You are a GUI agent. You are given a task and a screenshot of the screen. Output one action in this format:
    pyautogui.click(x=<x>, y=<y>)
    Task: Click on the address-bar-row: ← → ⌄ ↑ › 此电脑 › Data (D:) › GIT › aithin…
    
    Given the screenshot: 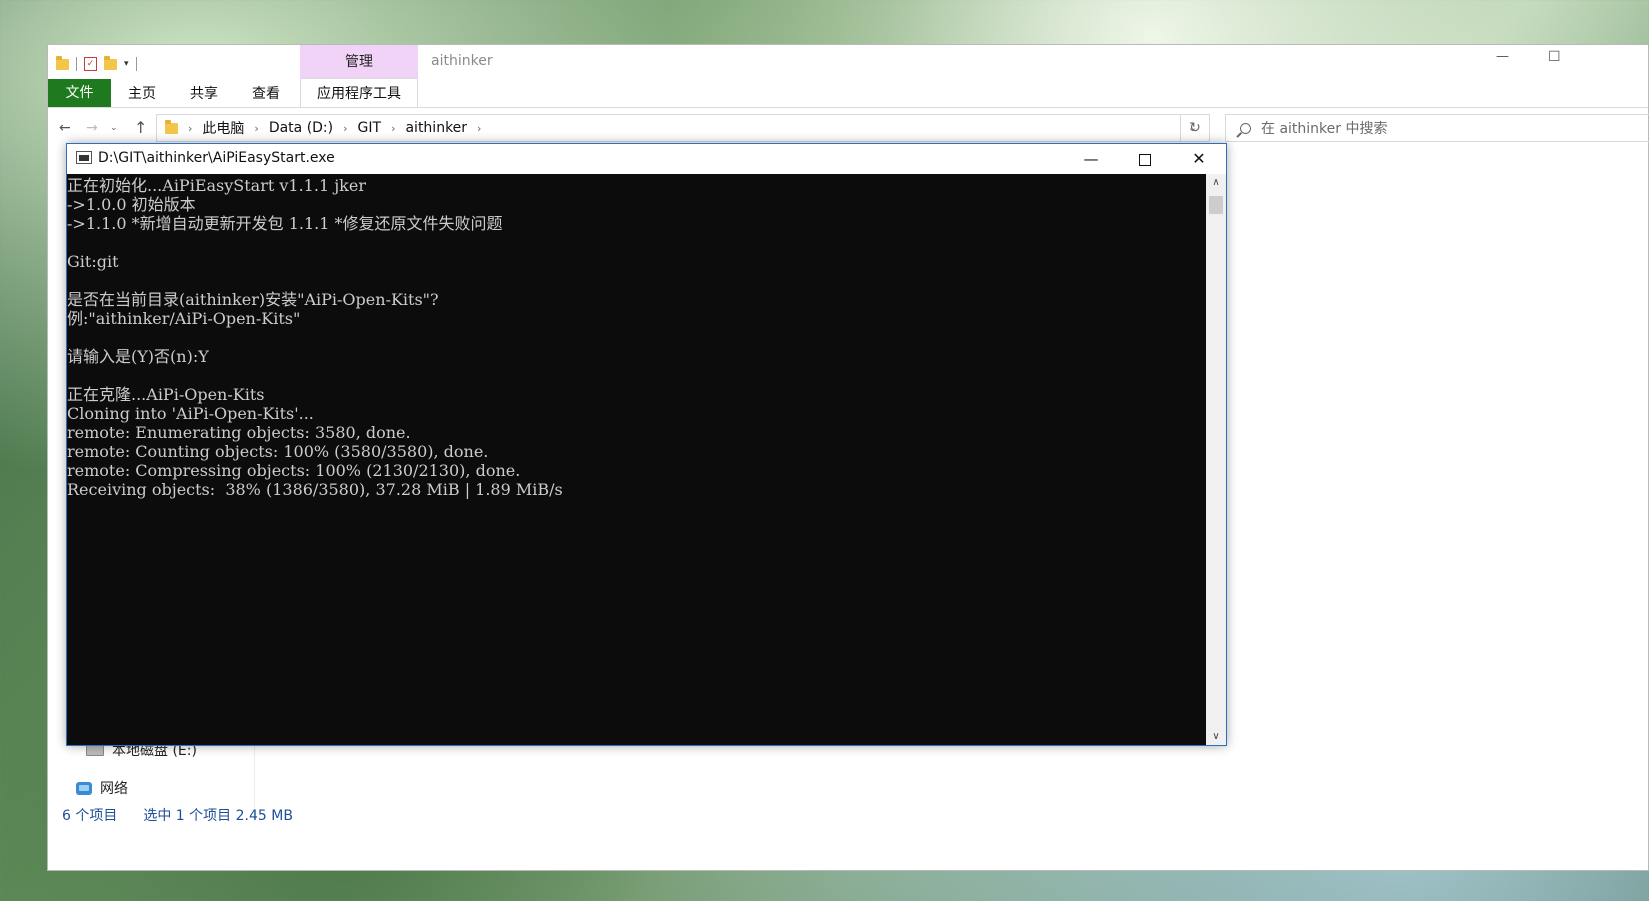 What is the action you would take?
    pyautogui.click(x=848, y=129)
    